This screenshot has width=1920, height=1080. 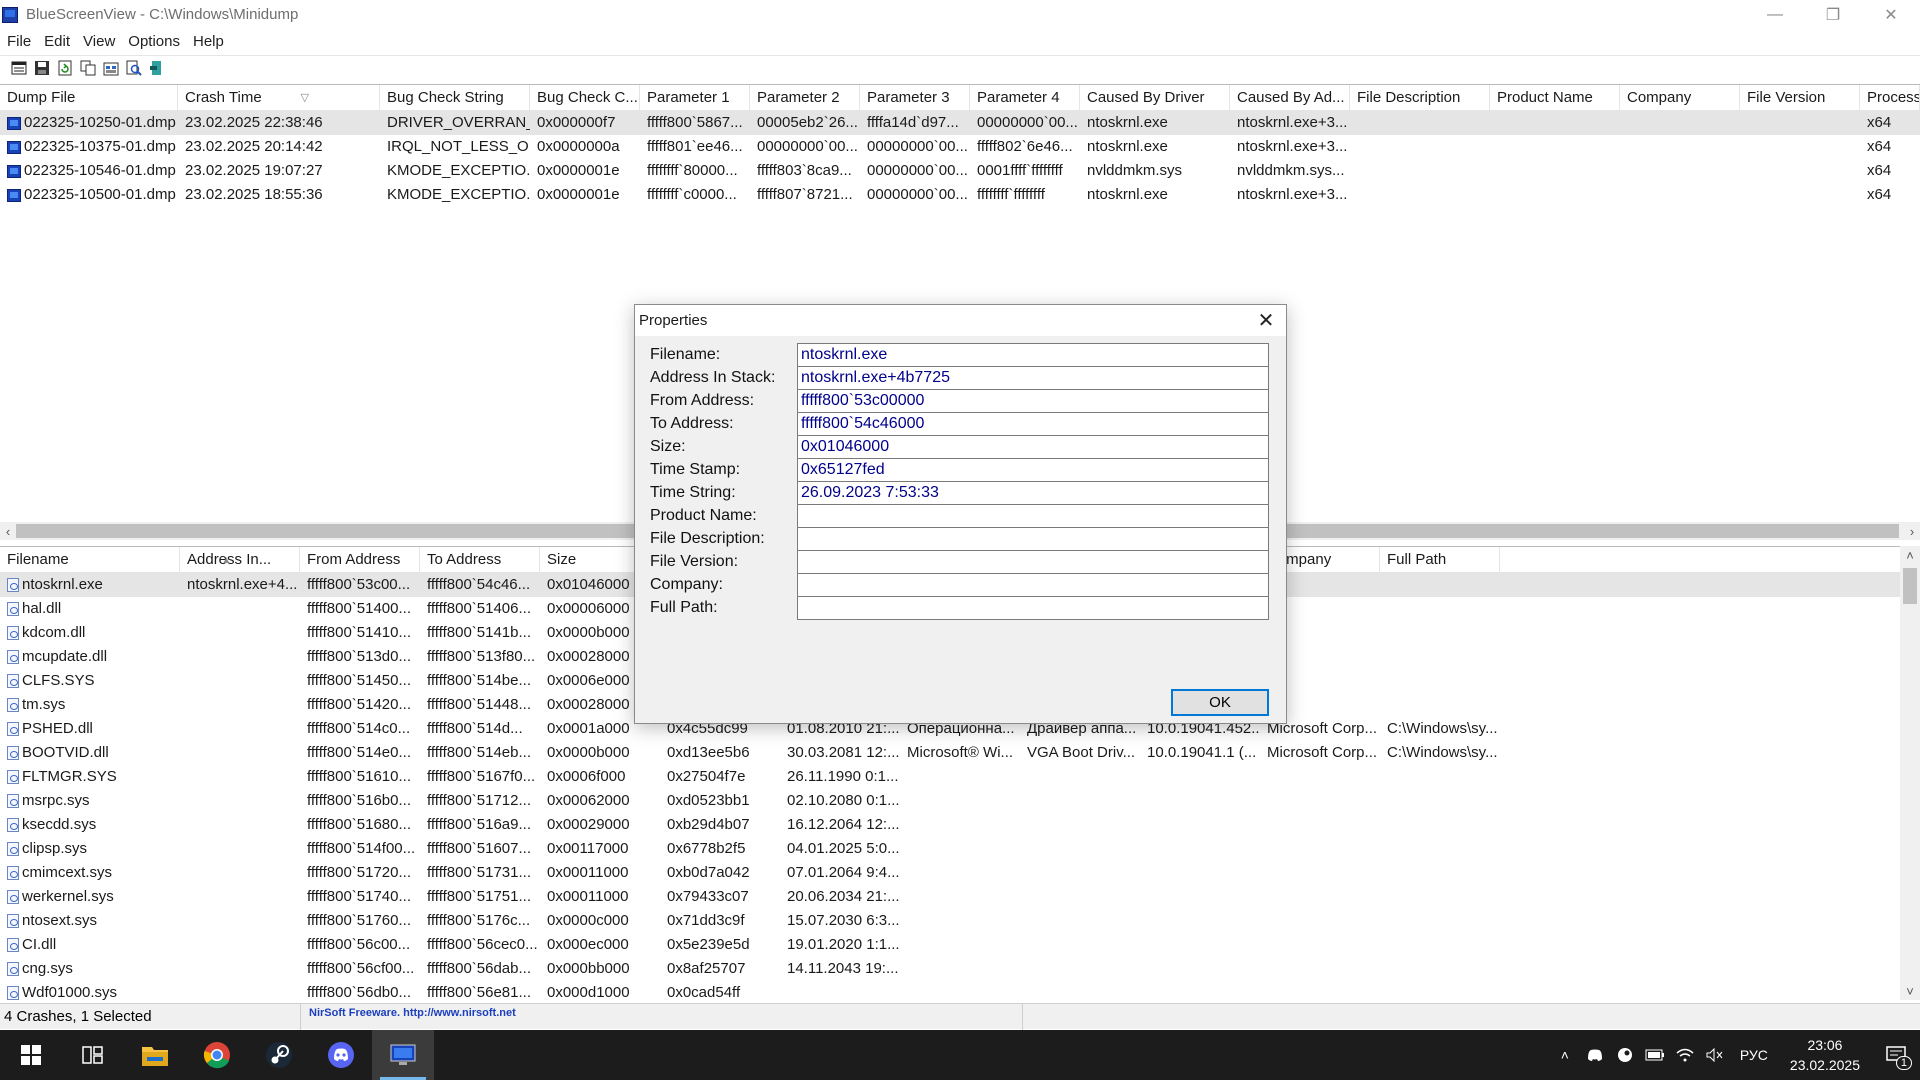 What do you see at coordinates (134, 68) in the screenshot?
I see `find-icon` at bounding box center [134, 68].